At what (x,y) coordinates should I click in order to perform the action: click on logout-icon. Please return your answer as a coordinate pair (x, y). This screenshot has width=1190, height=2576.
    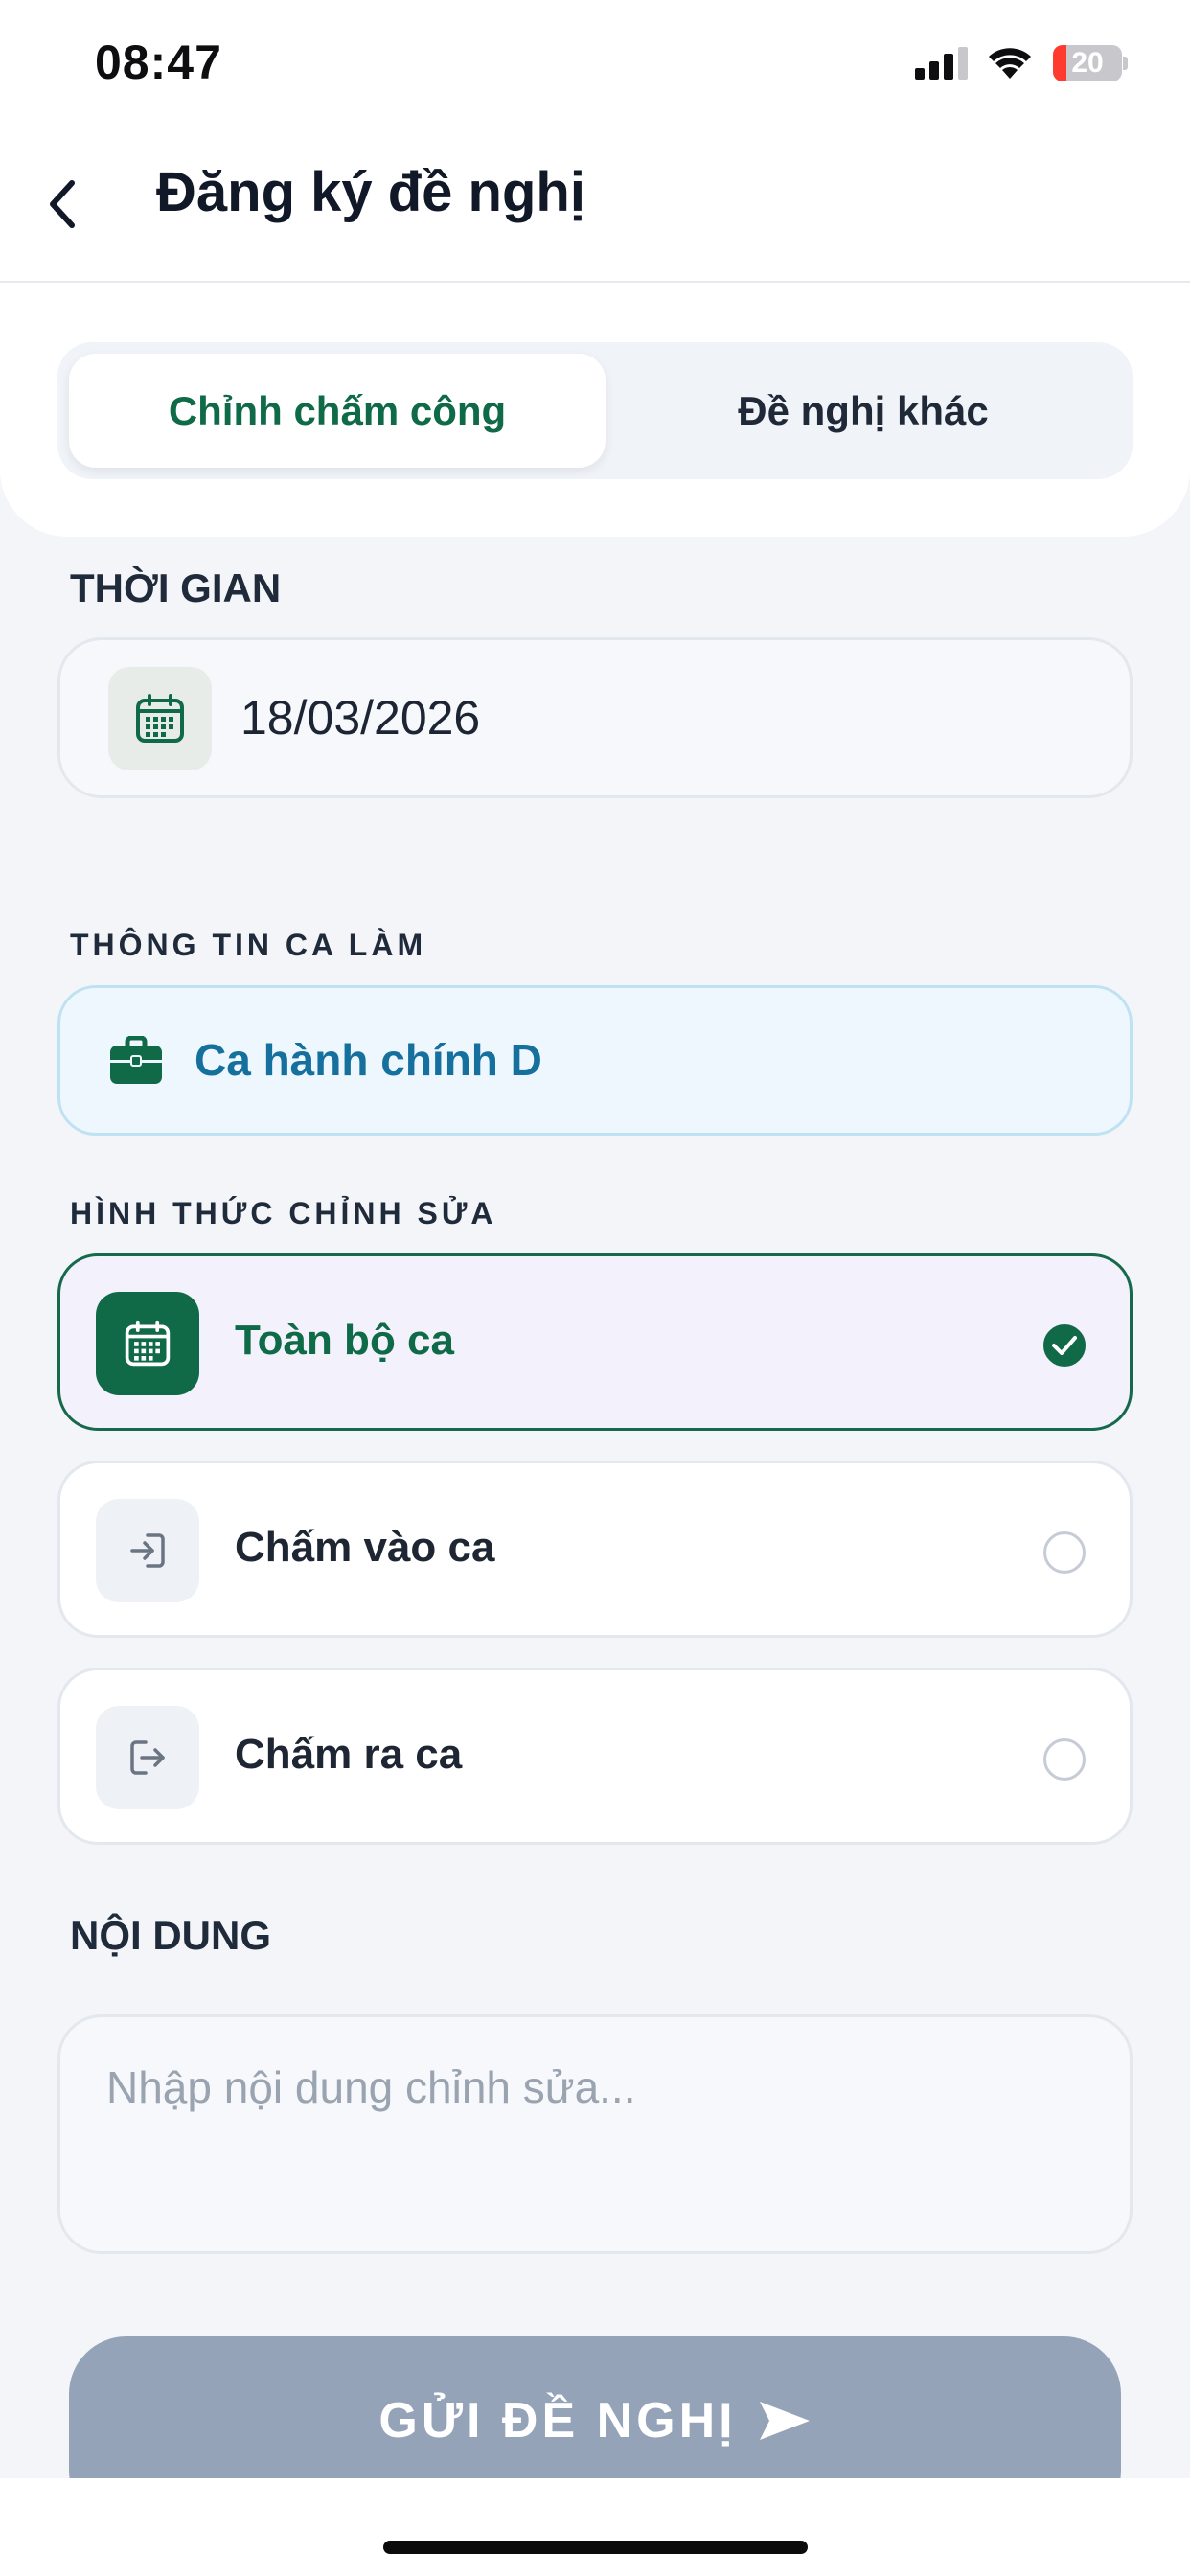
    Looking at the image, I should click on (148, 1757).